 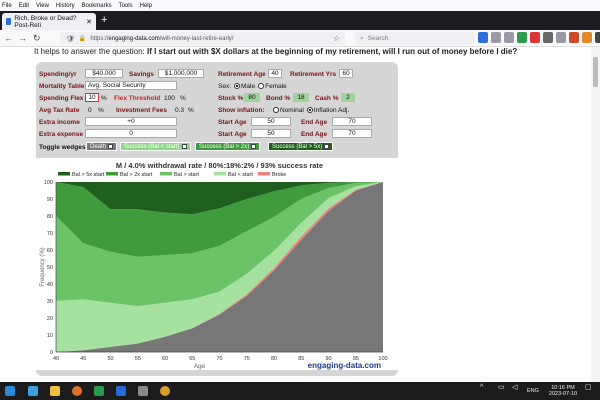 I want to click on file-explorer-icon, so click(x=55, y=391).